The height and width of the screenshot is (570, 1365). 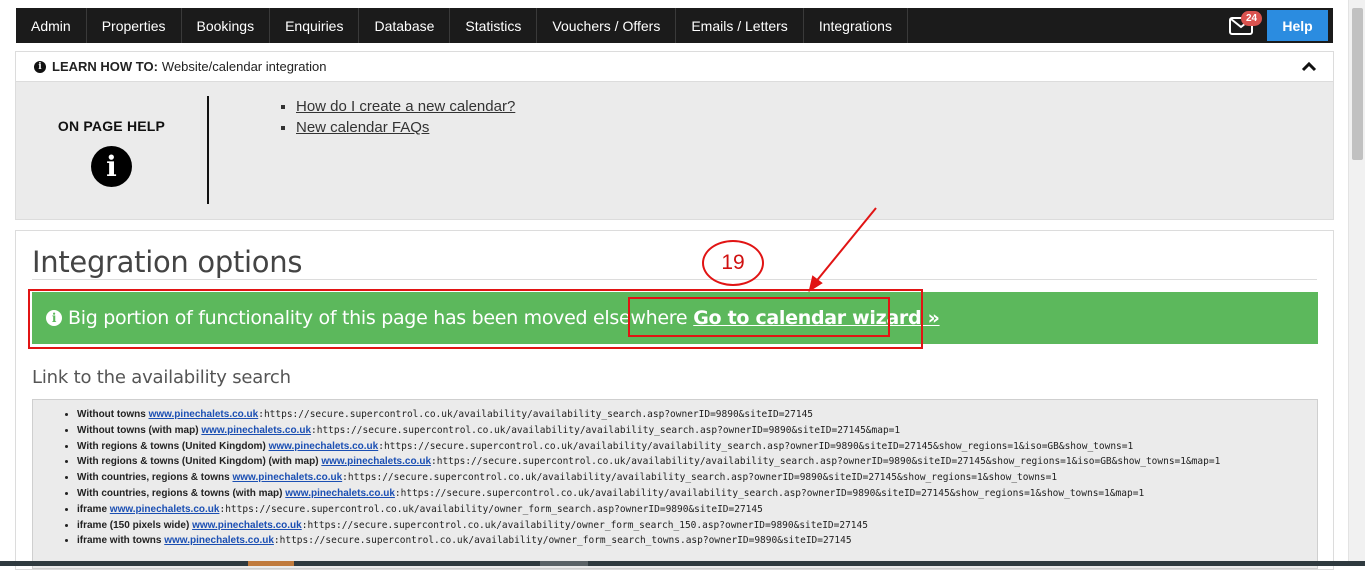 What do you see at coordinates (682, 563) in the screenshot?
I see `taskbar-strip` at bounding box center [682, 563].